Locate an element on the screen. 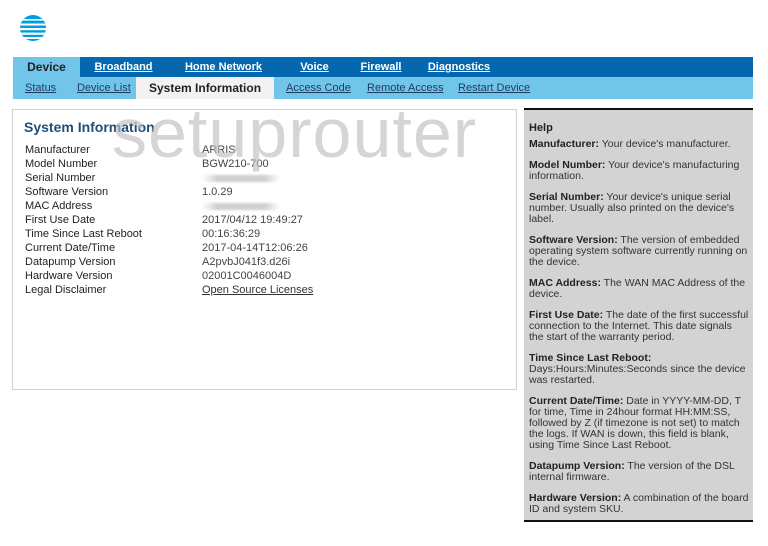 Image resolution: width=768 pixels, height=546 pixels. info-value: ARRIS is located at coordinates (219, 150).